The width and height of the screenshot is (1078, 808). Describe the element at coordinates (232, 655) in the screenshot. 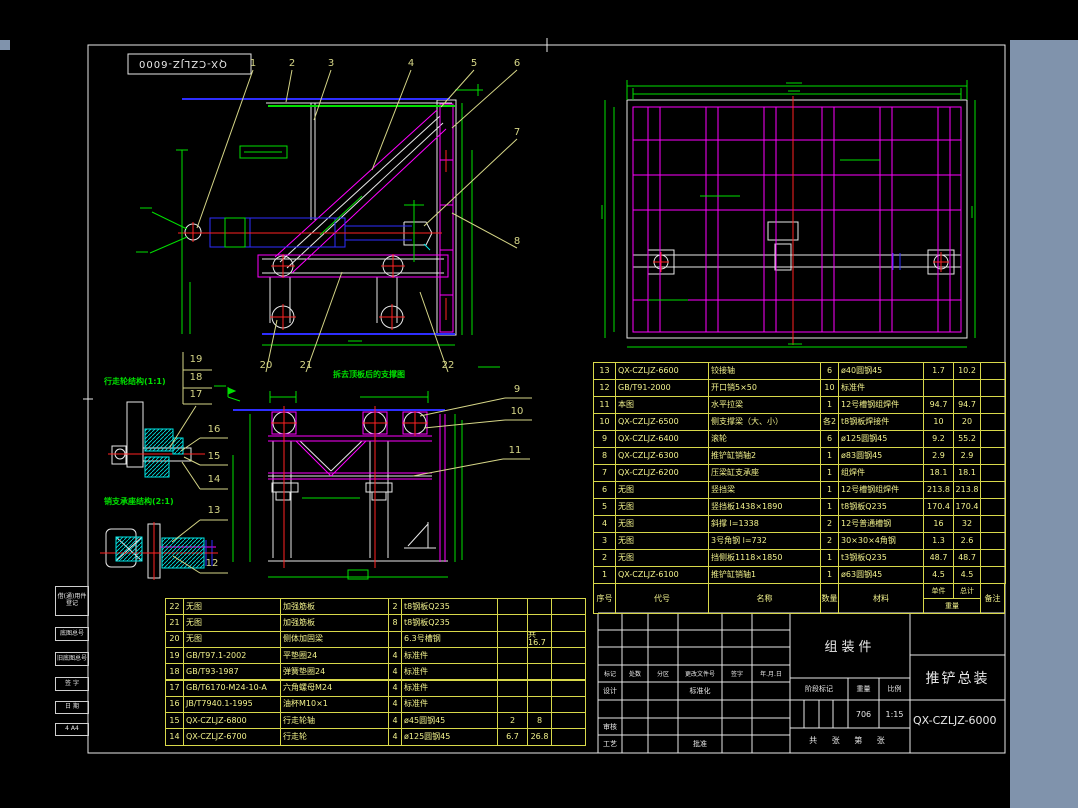

I see `table-cell: GB/T97.1-2002` at that location.